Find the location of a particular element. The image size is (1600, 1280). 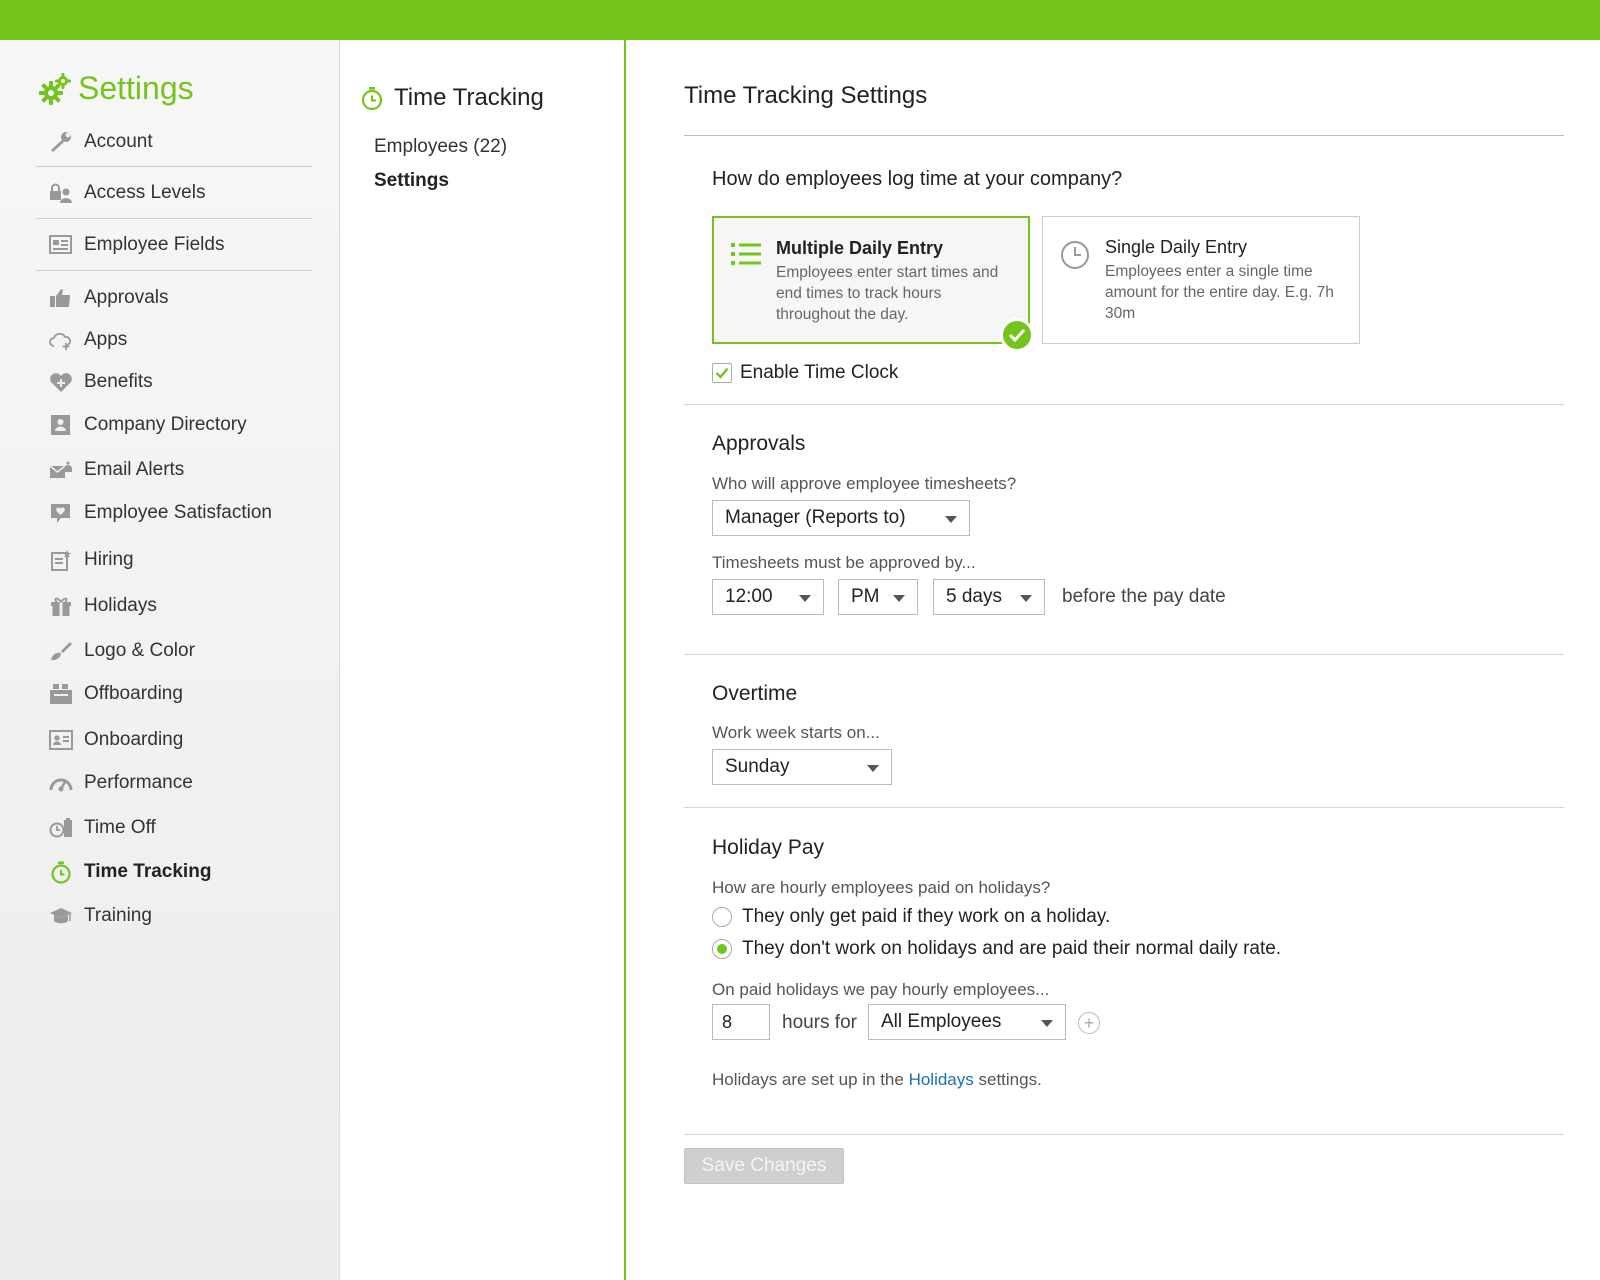

hours-for-text: hours for is located at coordinates (819, 1022).